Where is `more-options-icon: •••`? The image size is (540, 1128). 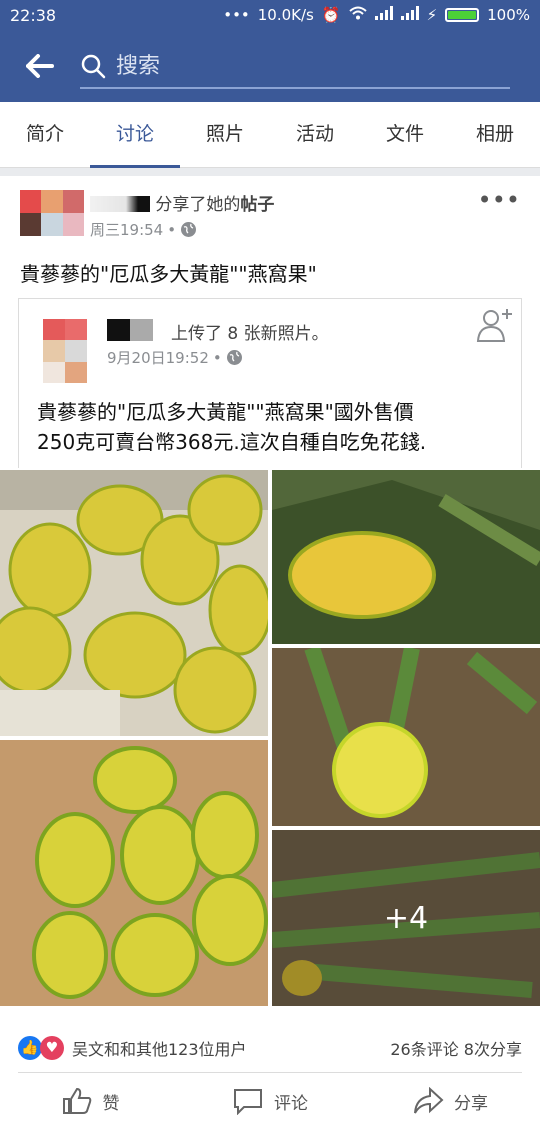 more-options-icon: ••• is located at coordinates (499, 200).